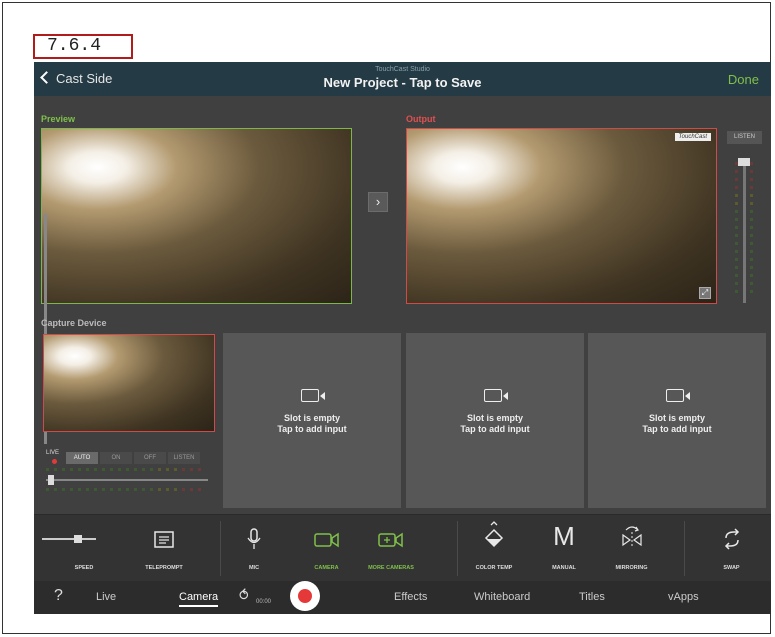 Image resolution: width=775 pixels, height=637 pixels. Describe the element at coordinates (83, 46) in the screenshot. I see `section-tag: 7.6.4` at that location.